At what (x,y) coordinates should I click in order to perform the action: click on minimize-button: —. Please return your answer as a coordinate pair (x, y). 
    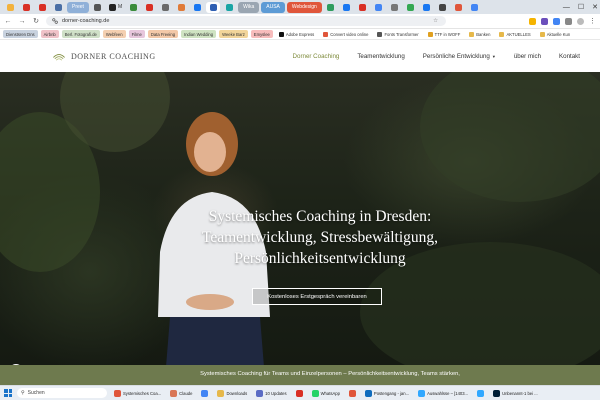
    Looking at the image, I should click on (566, 7).